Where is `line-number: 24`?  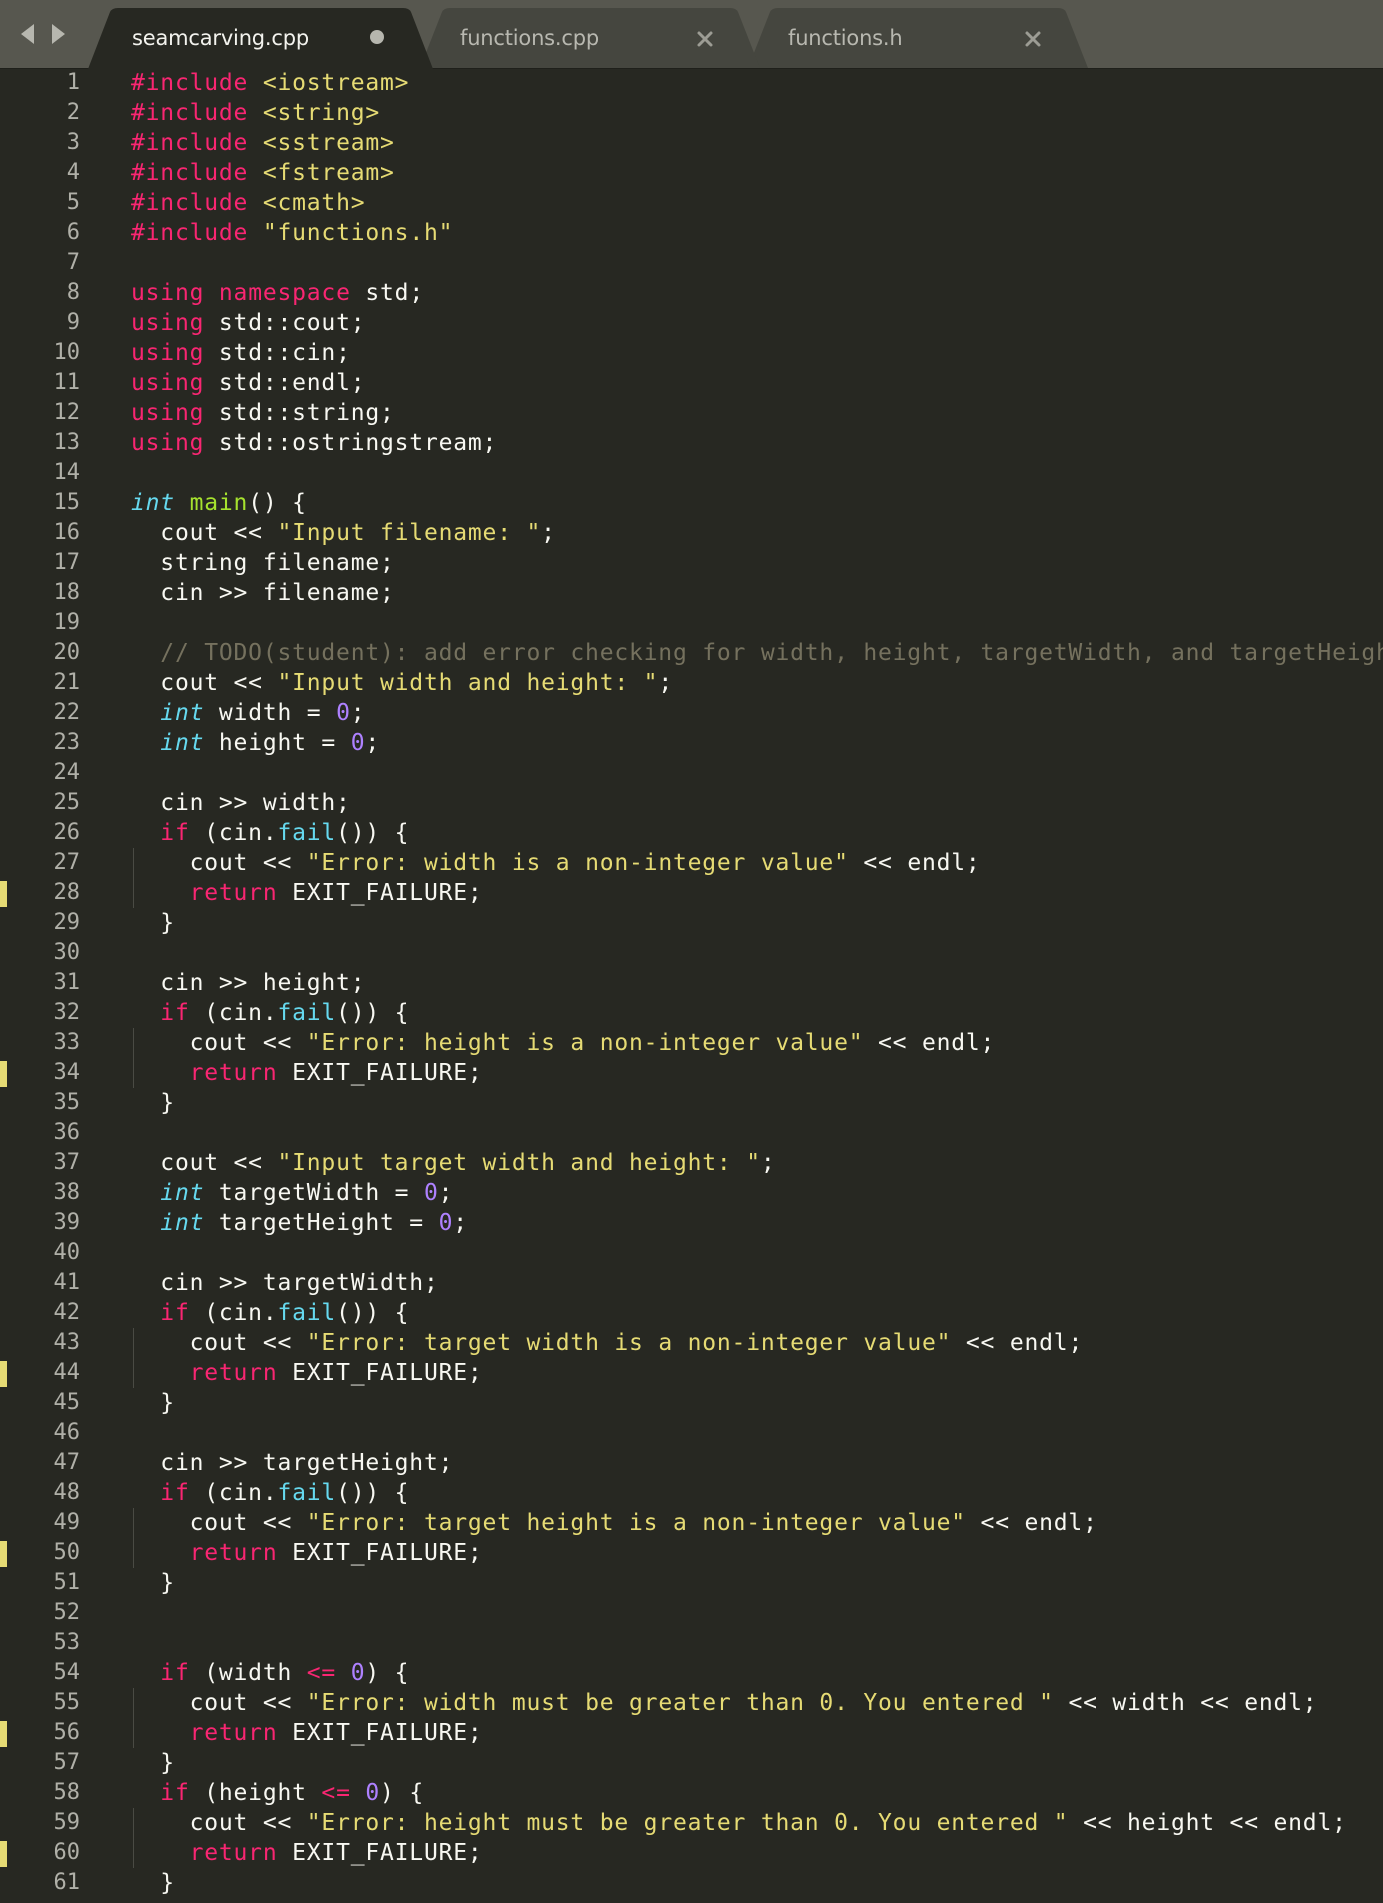 line-number: 24 is located at coordinates (67, 772).